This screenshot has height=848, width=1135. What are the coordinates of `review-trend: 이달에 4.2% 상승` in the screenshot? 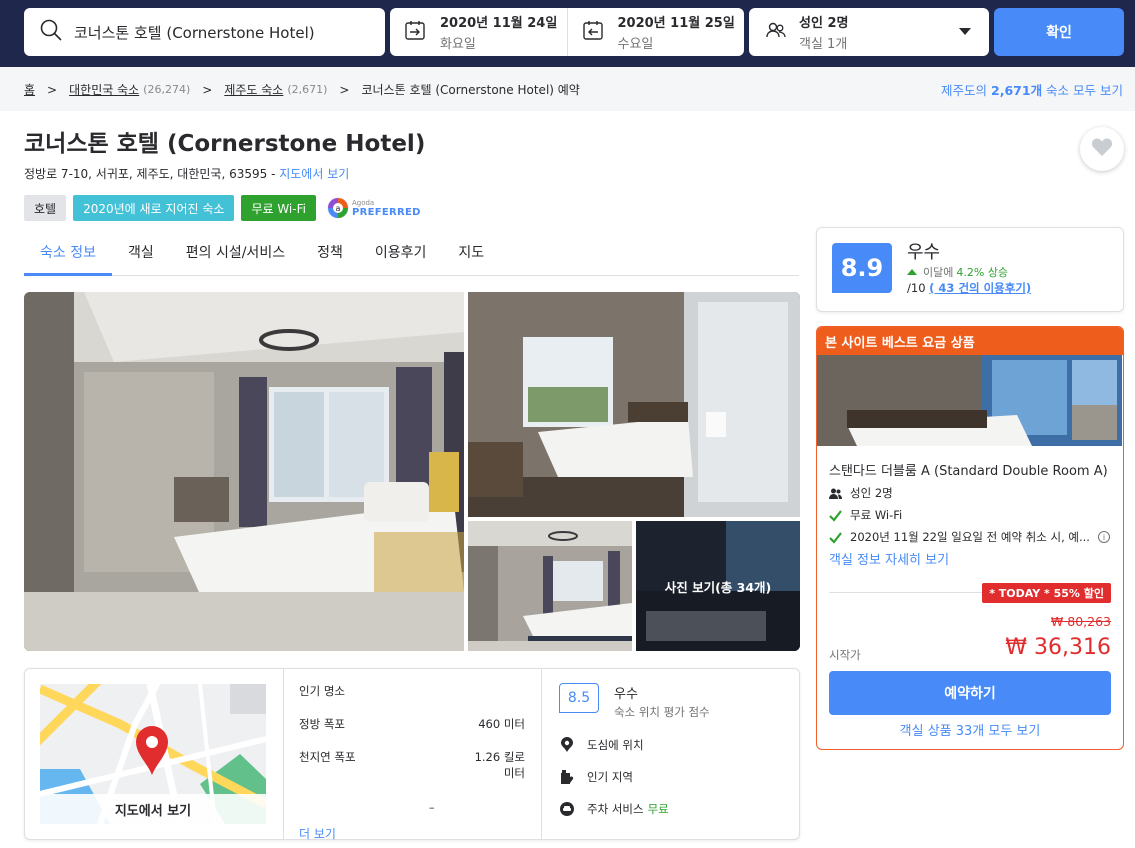 It's located at (957, 272).